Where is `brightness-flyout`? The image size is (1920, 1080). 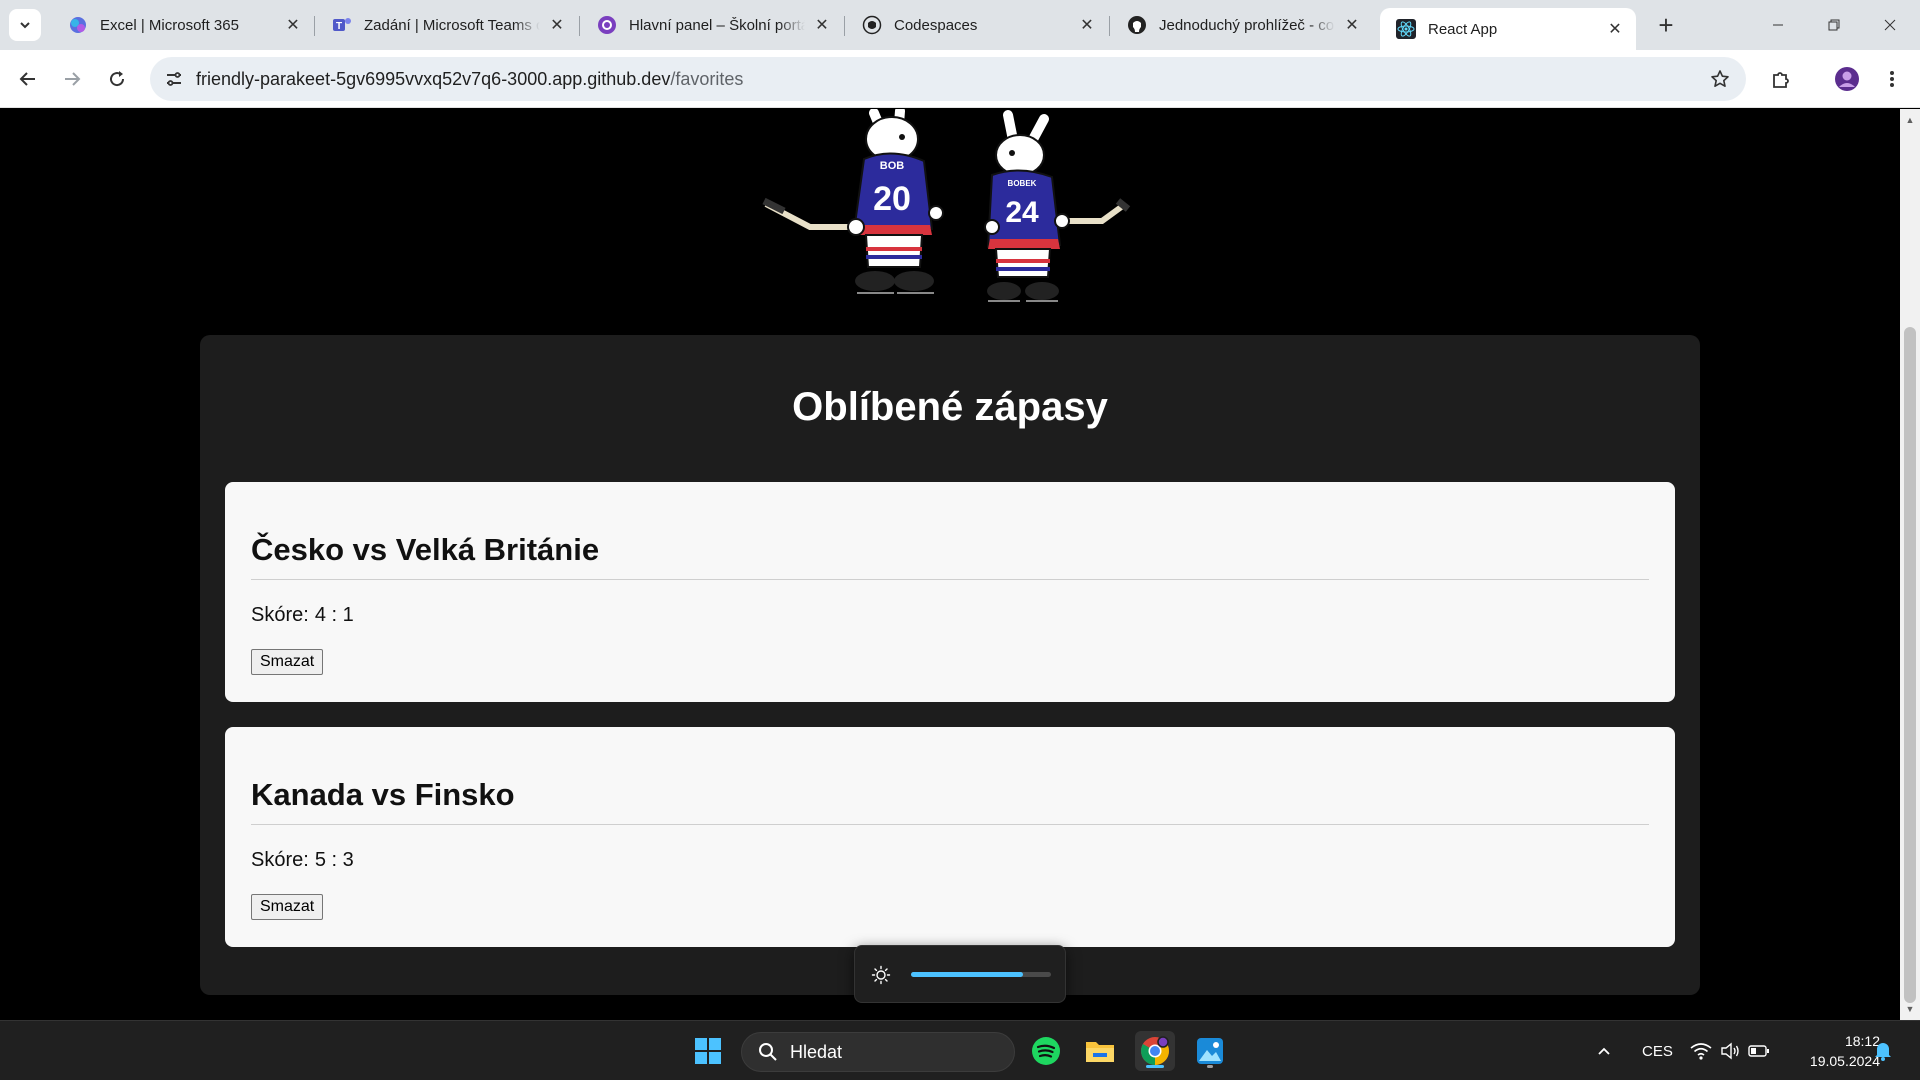
brightness-flyout is located at coordinates (960, 974).